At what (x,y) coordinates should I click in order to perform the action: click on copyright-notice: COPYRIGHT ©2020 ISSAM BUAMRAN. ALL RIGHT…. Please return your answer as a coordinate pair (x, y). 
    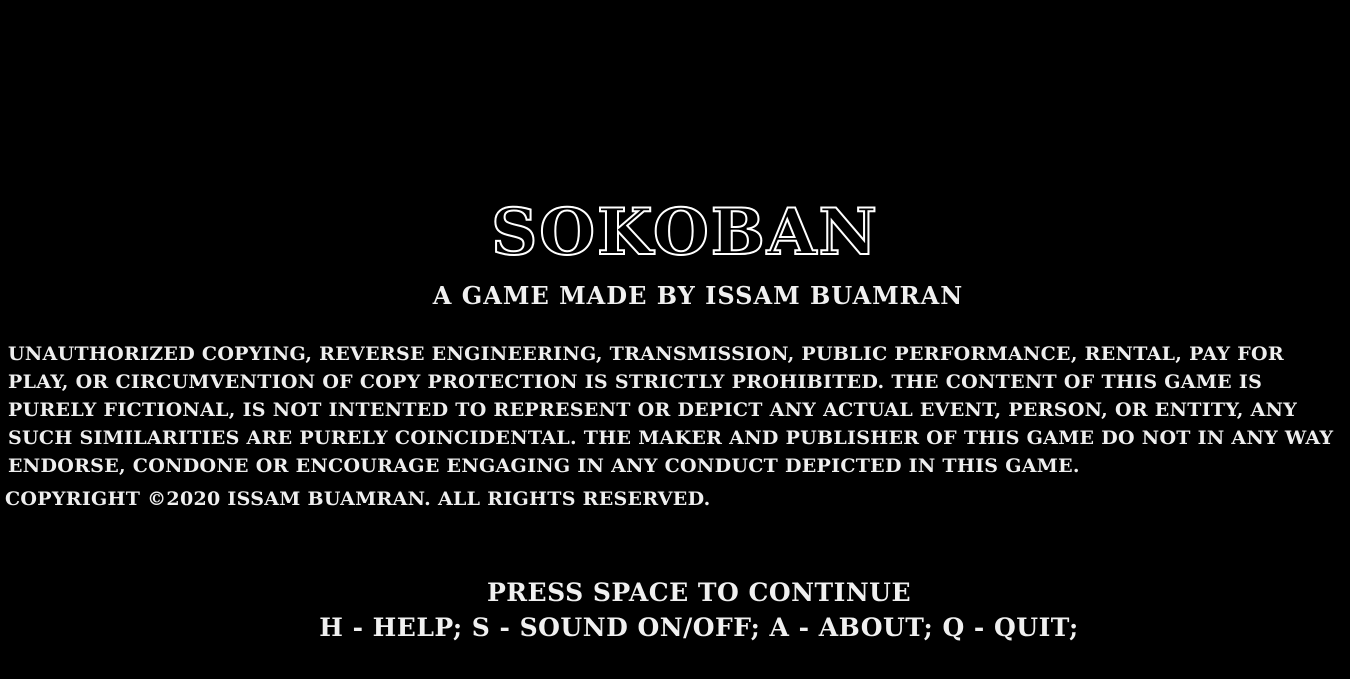
    Looking at the image, I should click on (358, 499).